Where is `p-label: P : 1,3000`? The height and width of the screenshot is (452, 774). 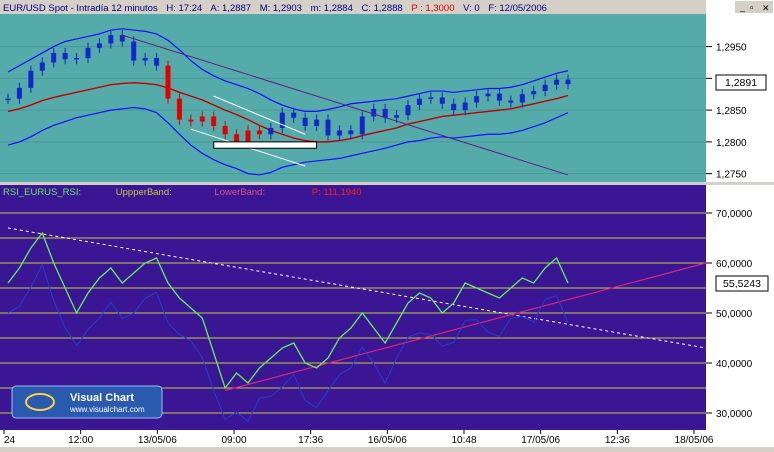
p-label: P : 1,3000 is located at coordinates (432, 8).